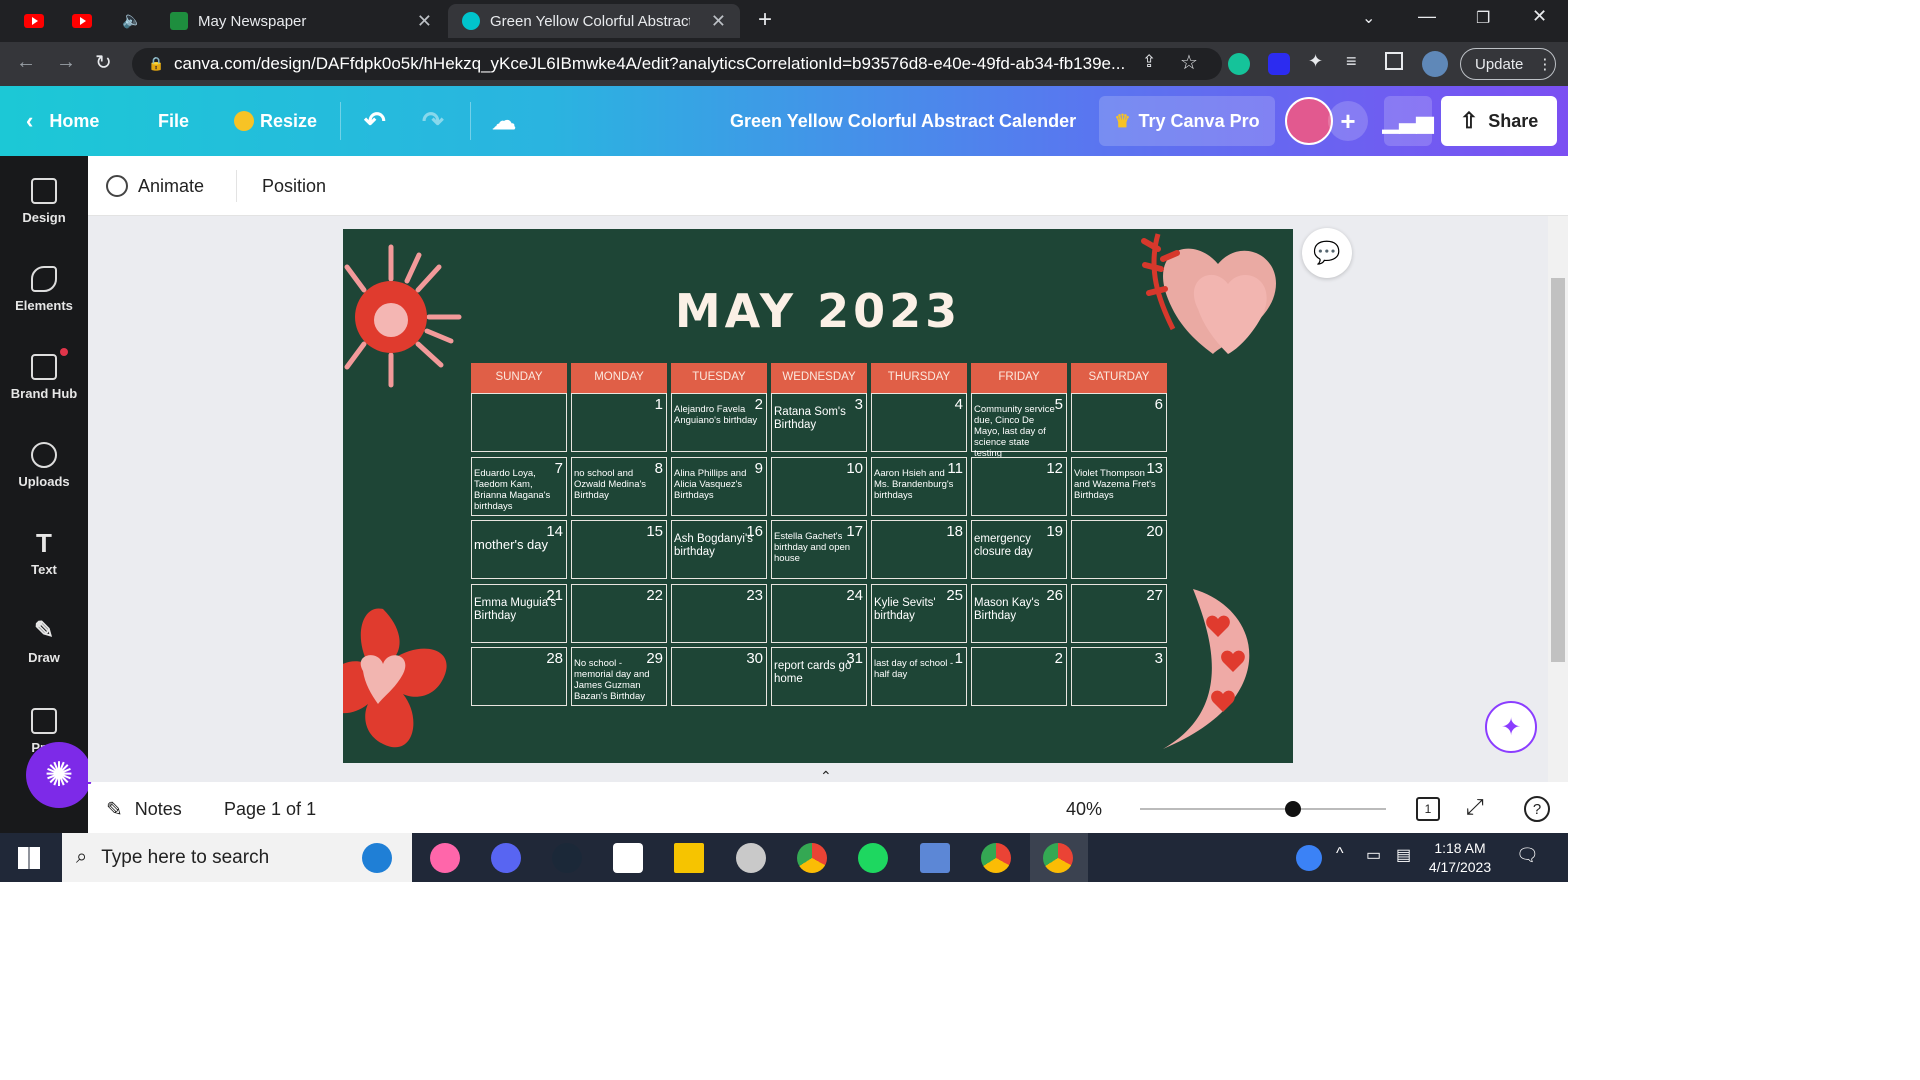 The width and height of the screenshot is (1920, 1080). Describe the element at coordinates (619, 613) in the screenshot. I see `calendar-day-cell: 22` at that location.